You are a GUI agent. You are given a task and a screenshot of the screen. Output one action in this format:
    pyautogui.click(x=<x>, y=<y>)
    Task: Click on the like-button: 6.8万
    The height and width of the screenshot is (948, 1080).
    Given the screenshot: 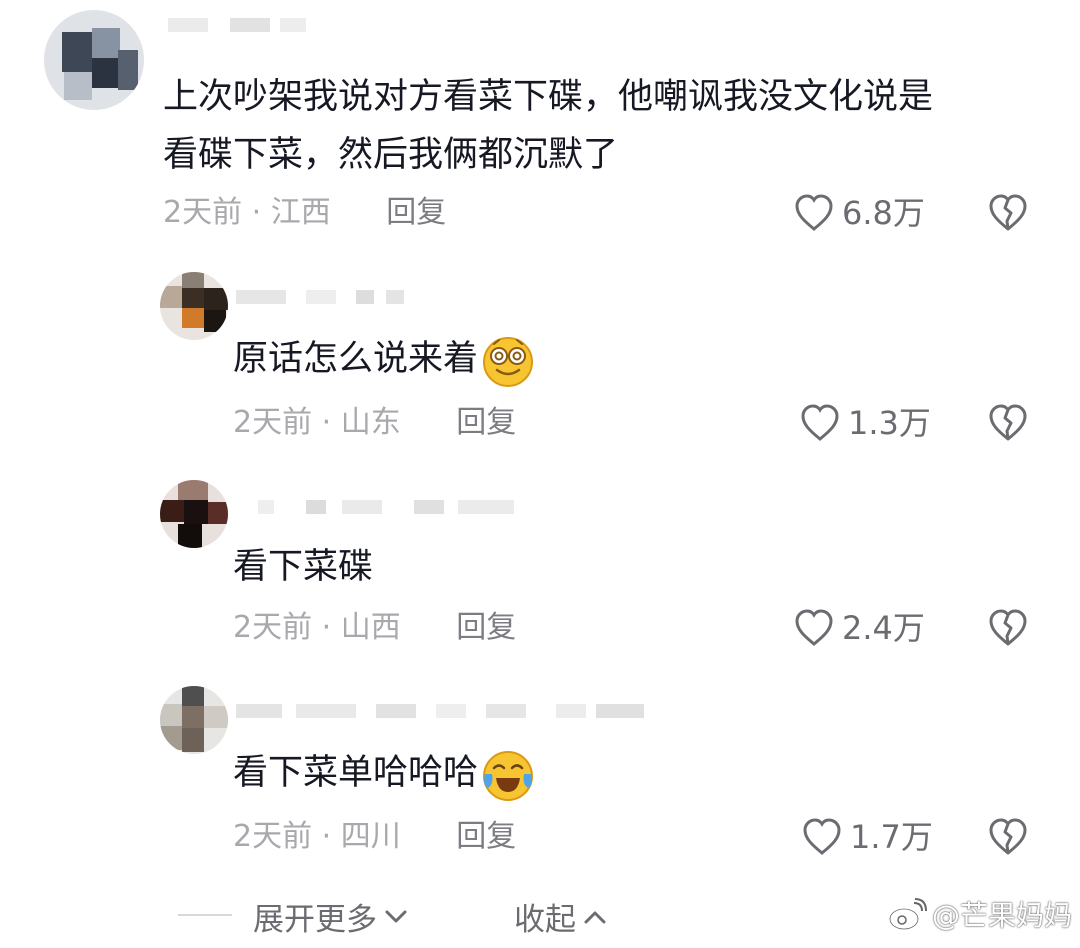 What is the action you would take?
    pyautogui.click(x=859, y=213)
    